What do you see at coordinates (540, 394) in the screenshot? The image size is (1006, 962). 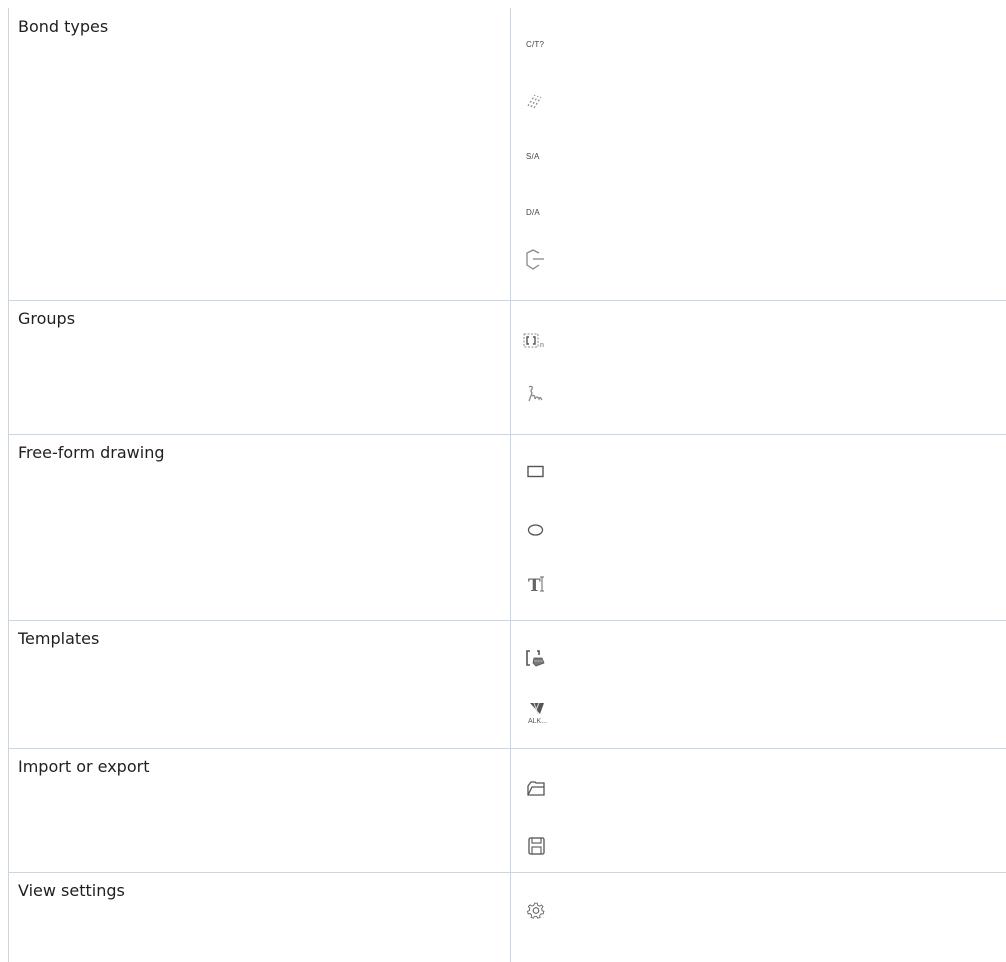 I see `r-group-icon` at bounding box center [540, 394].